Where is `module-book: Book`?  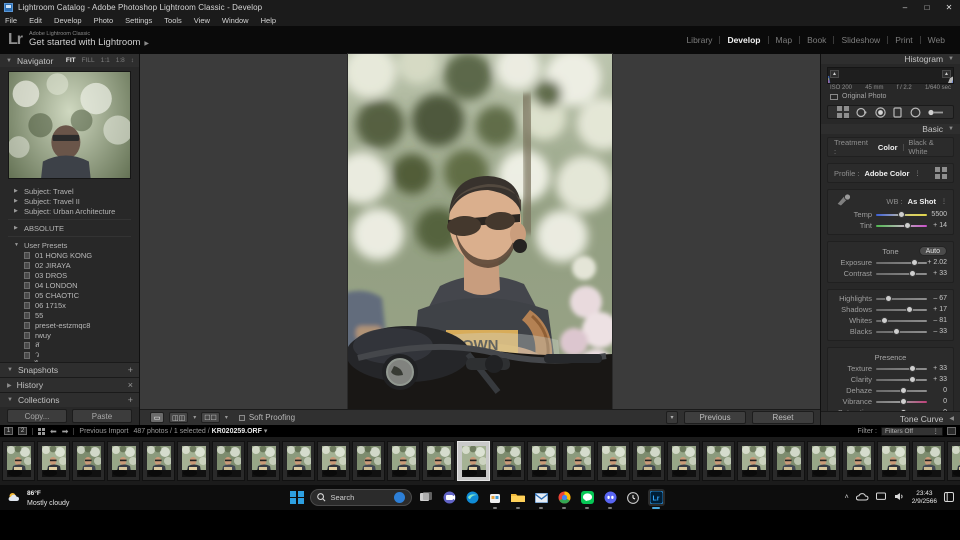
module-book: Book is located at coordinates (816, 40).